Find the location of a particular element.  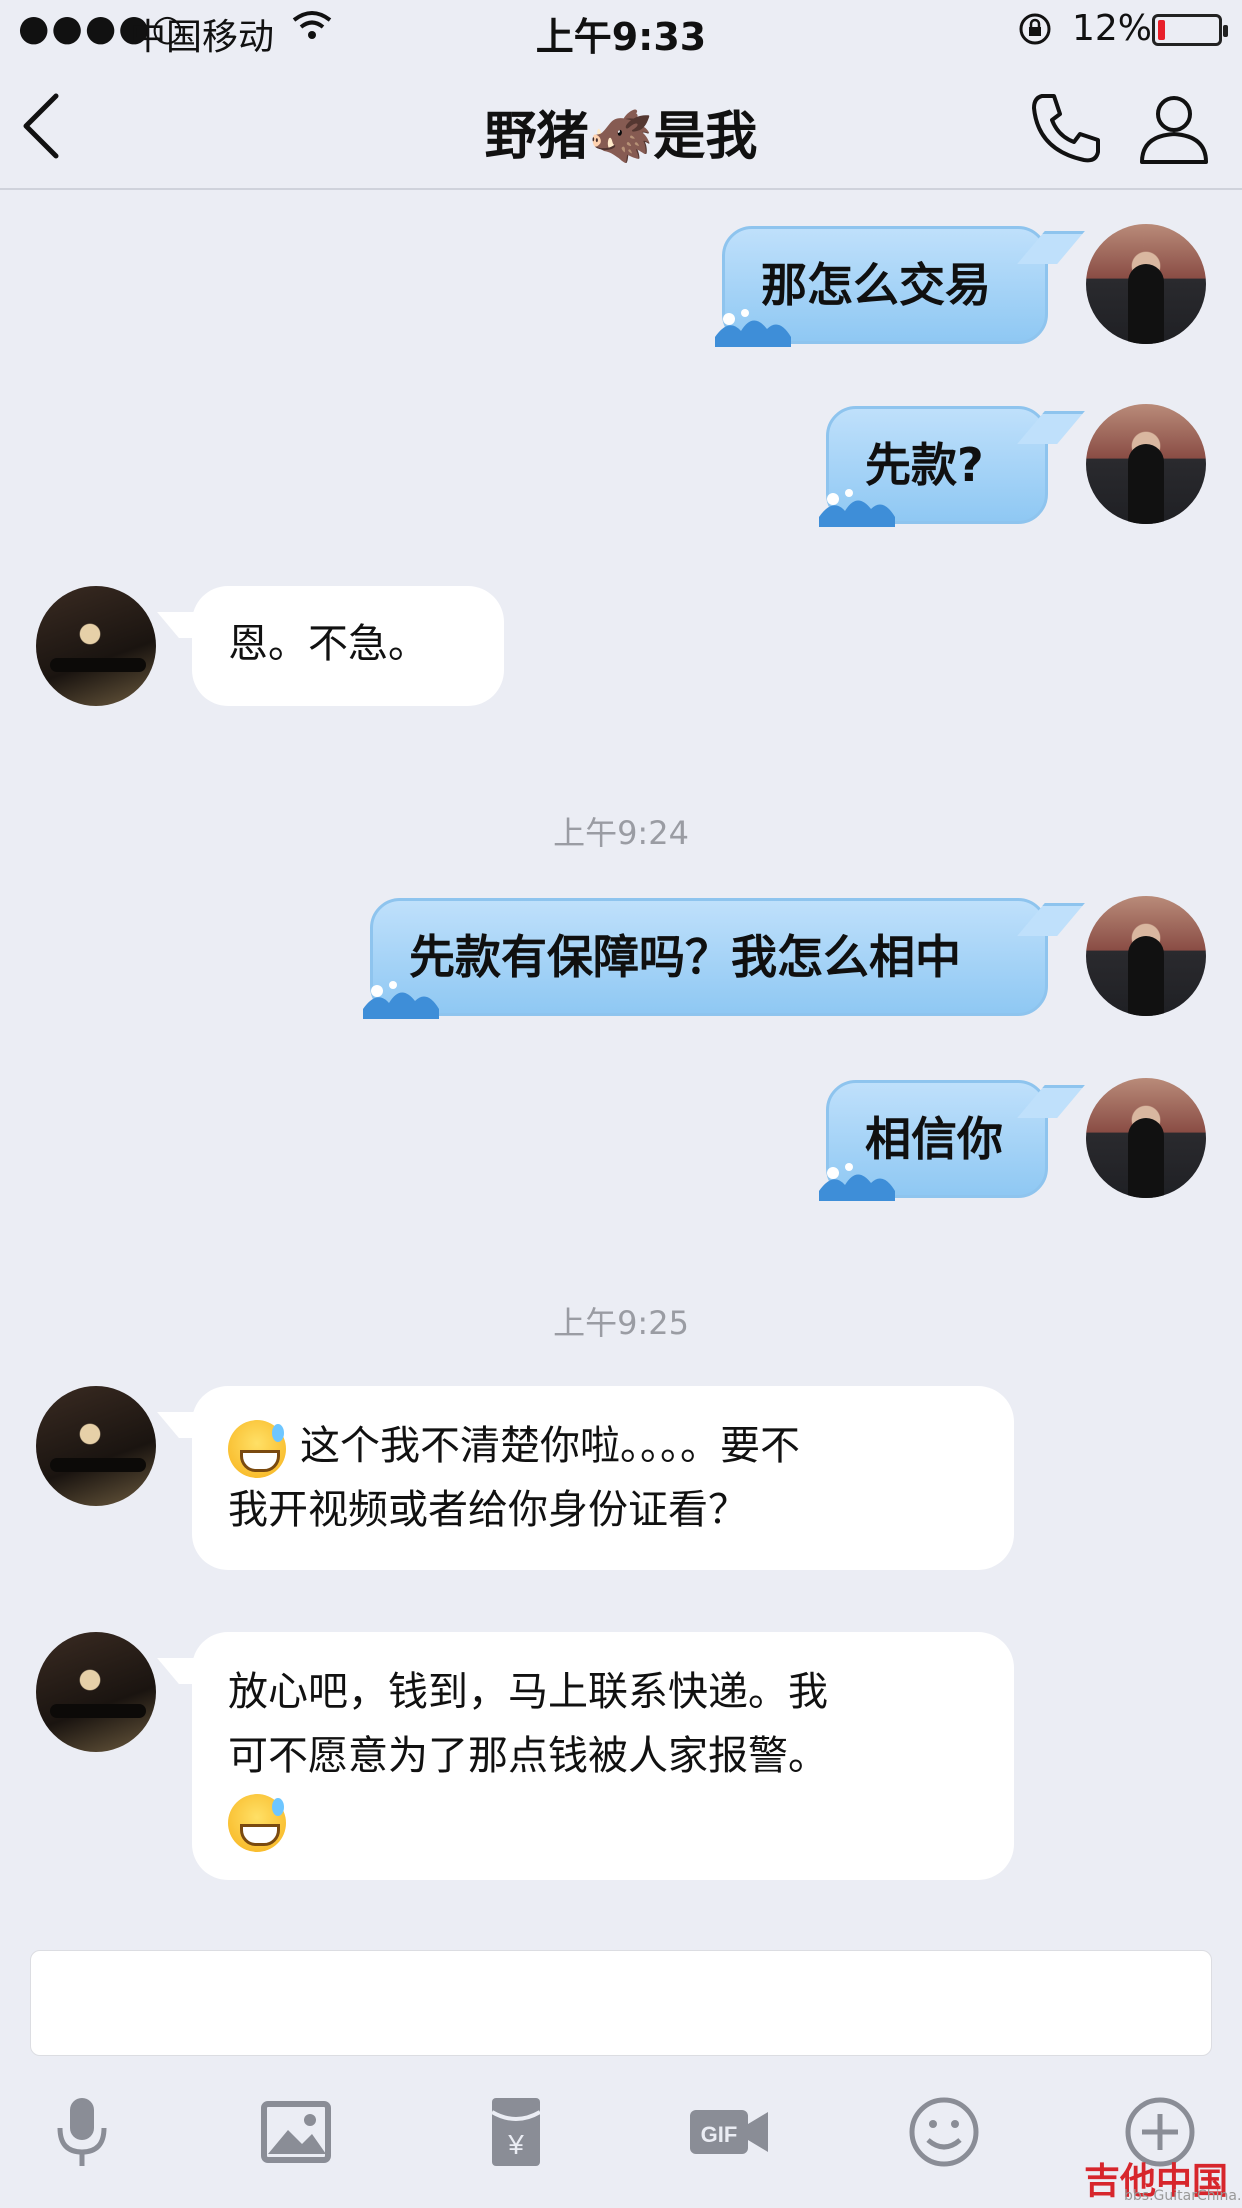

watermark-url: bbs.GuitarChina.com is located at coordinates (1183, 2196).